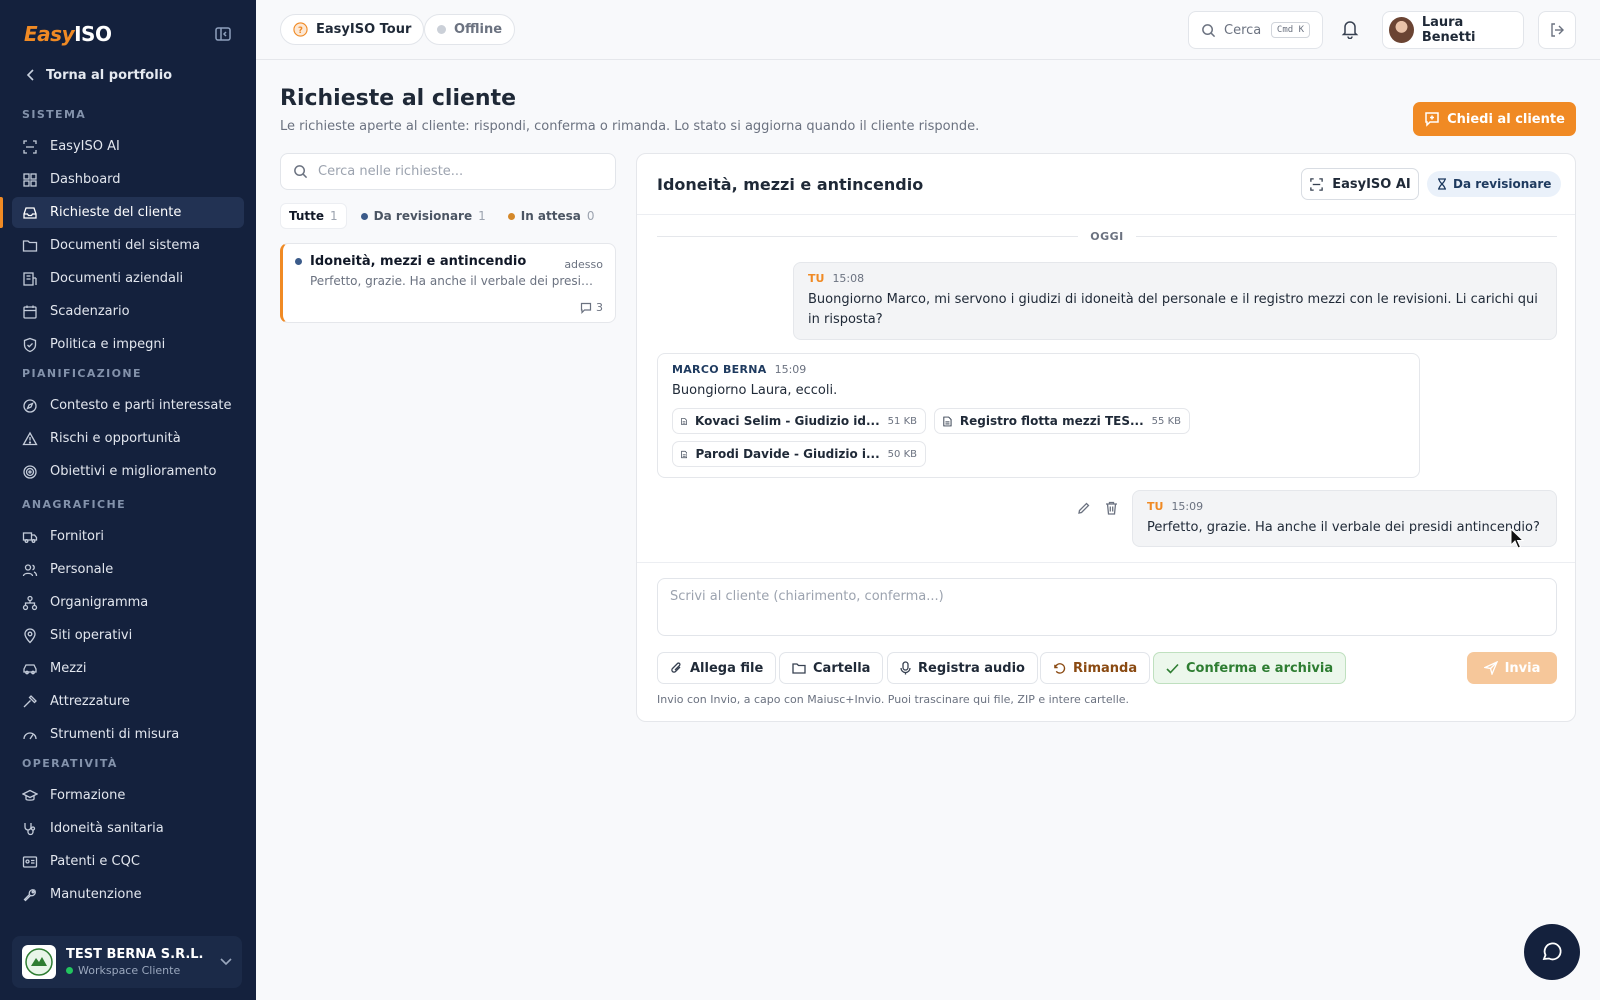  Describe the element at coordinates (128, 795) in the screenshot. I see `sidebar-item: Formazione` at that location.